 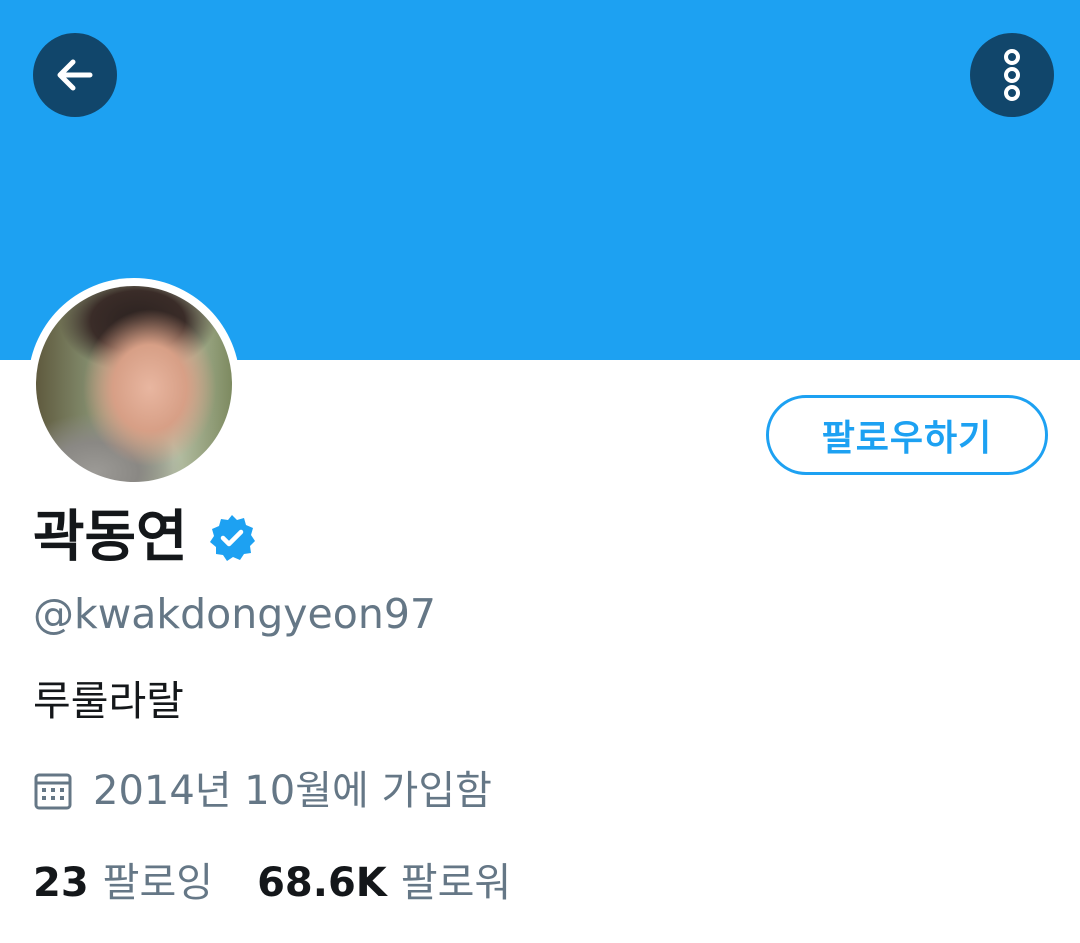 I want to click on more-vertical-icon, so click(x=1012, y=75).